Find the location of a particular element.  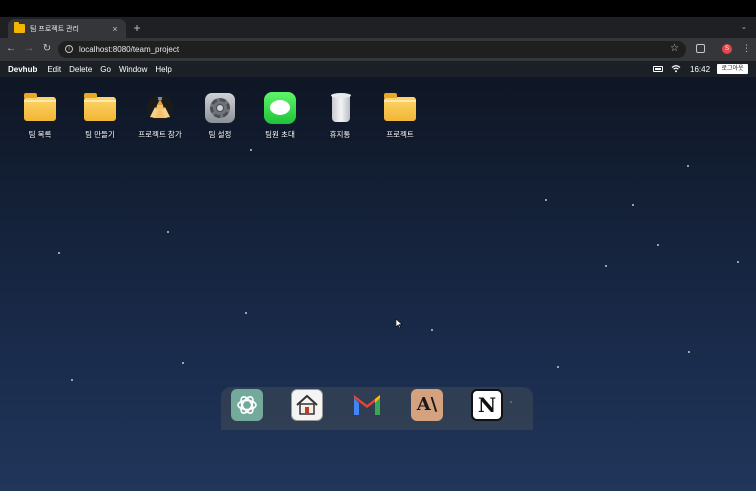

menu-brand: Devhub is located at coordinates (22, 69).